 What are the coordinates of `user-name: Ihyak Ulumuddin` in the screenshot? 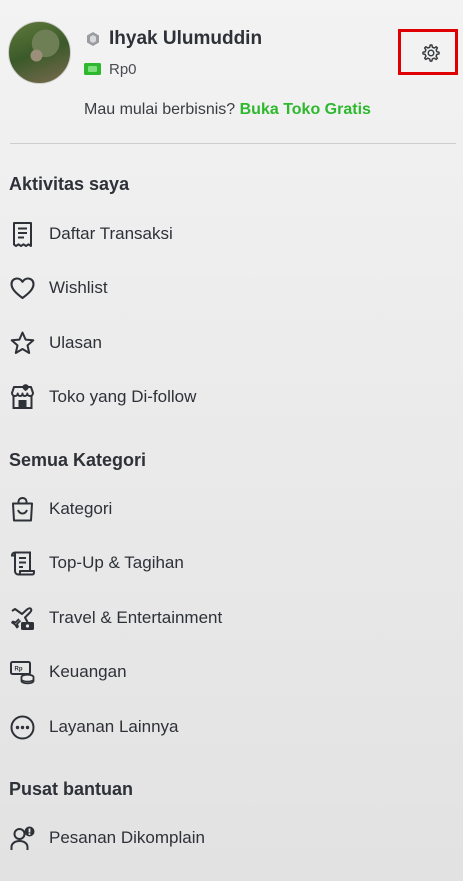 It's located at (185, 39).